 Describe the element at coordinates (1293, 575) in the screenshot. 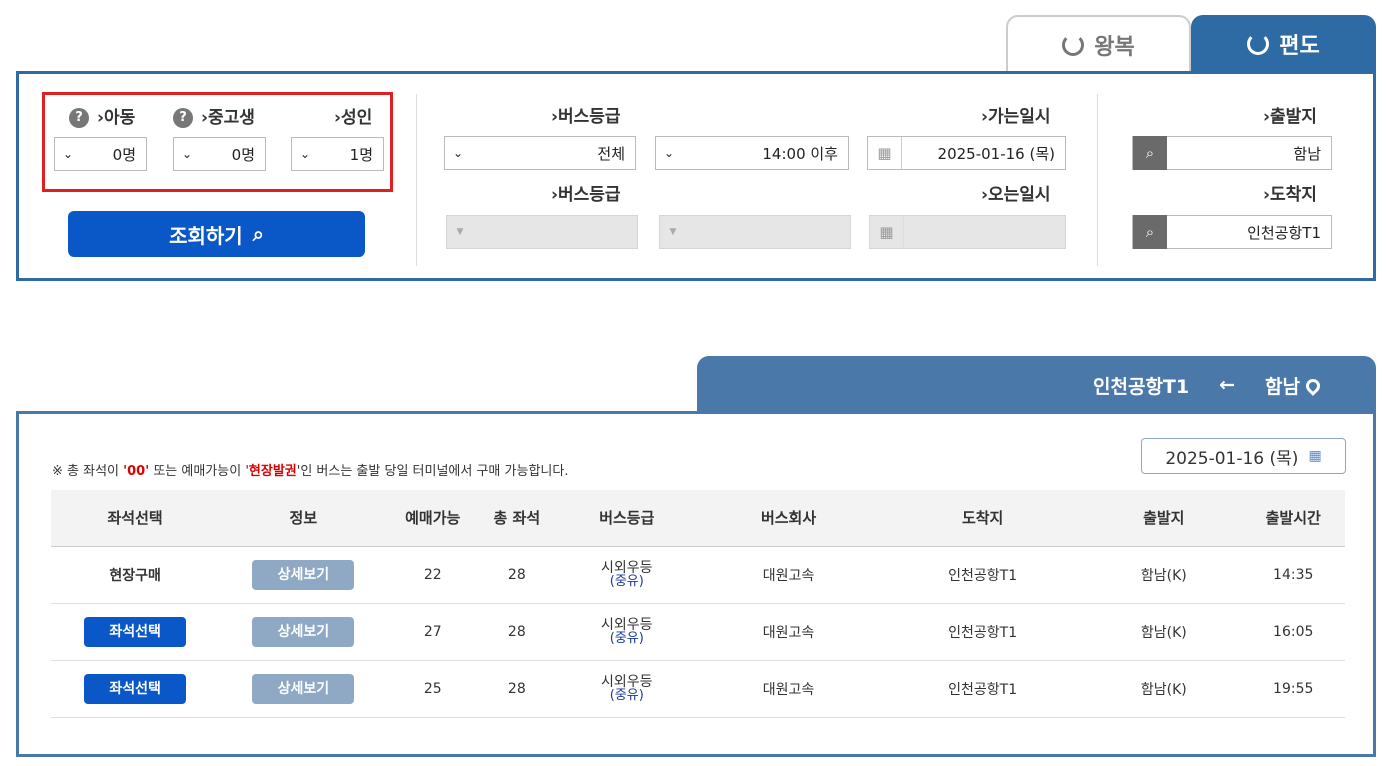

I see `cell-time: 14:35` at that location.